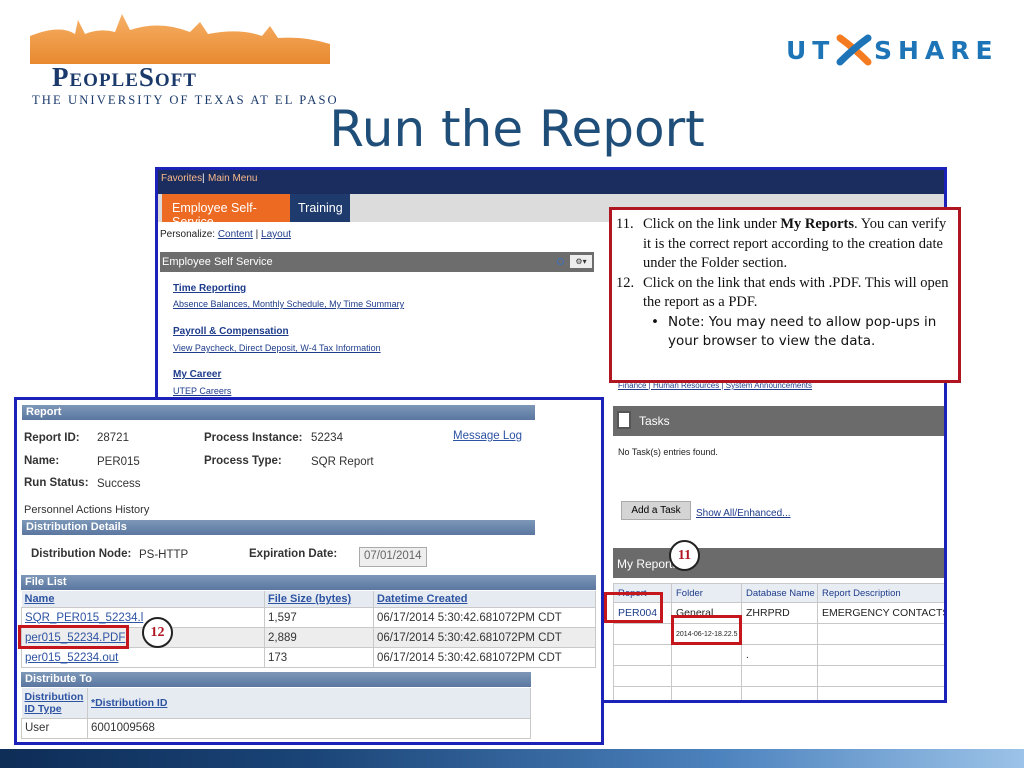 This screenshot has width=1024, height=768. Describe the element at coordinates (487, 436) in the screenshot. I see `message-log-link: Message Log` at that location.